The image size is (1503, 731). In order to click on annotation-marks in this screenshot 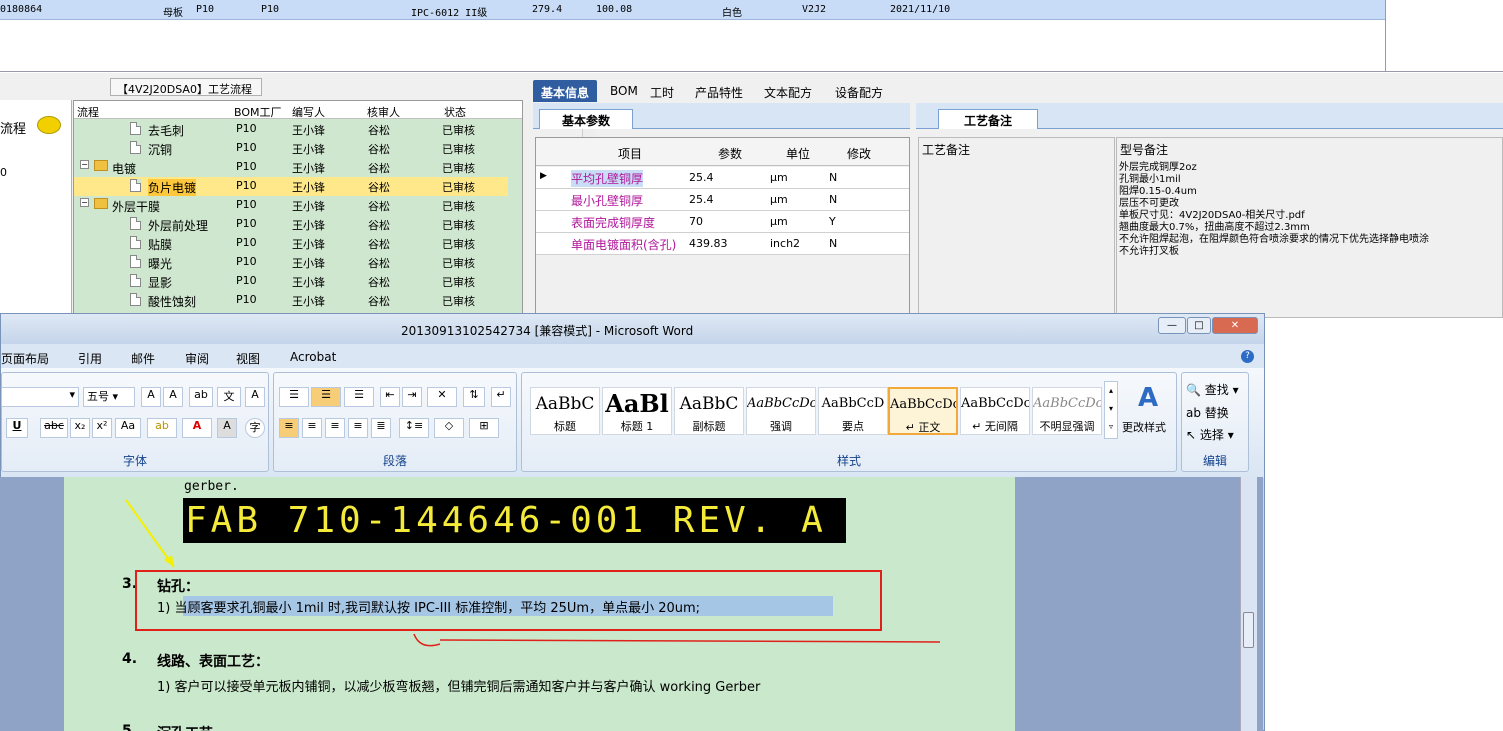, I will do `click(533, 573)`.